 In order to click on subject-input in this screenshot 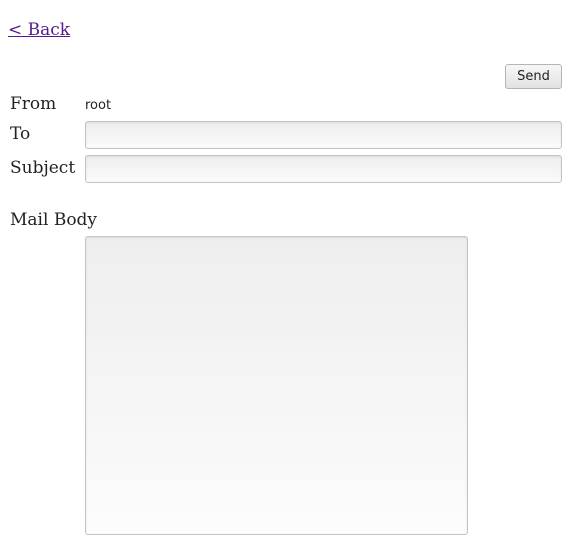, I will do `click(323, 169)`.